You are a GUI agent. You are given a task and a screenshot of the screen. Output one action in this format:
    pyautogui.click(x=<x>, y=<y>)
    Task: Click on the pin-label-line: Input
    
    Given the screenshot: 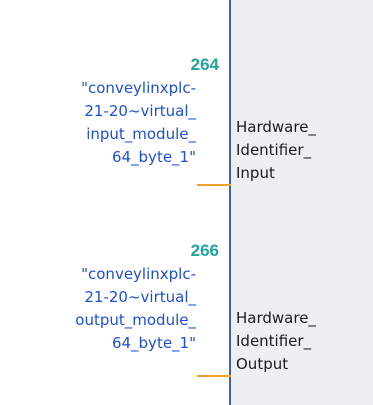 What is the action you would take?
    pyautogui.click(x=255, y=173)
    